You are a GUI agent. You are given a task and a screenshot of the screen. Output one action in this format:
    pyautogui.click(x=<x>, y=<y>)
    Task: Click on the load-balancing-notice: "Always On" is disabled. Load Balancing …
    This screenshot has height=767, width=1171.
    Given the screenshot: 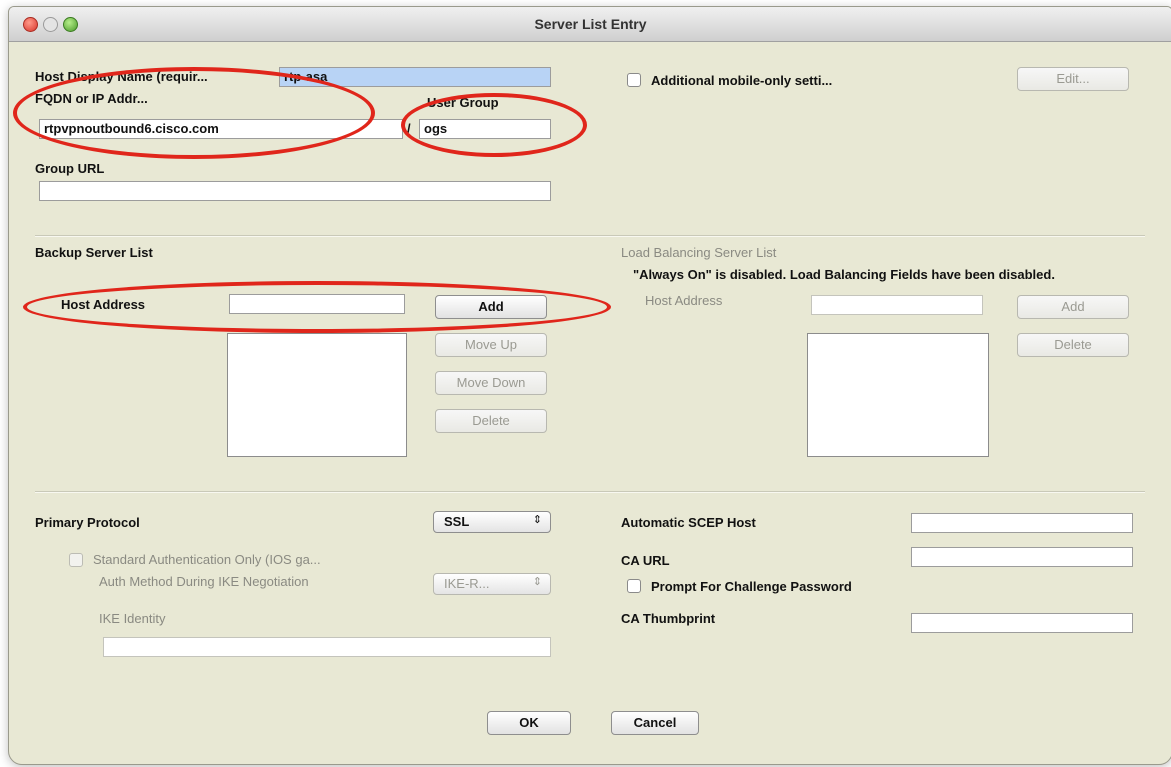 What is the action you would take?
    pyautogui.click(x=844, y=274)
    